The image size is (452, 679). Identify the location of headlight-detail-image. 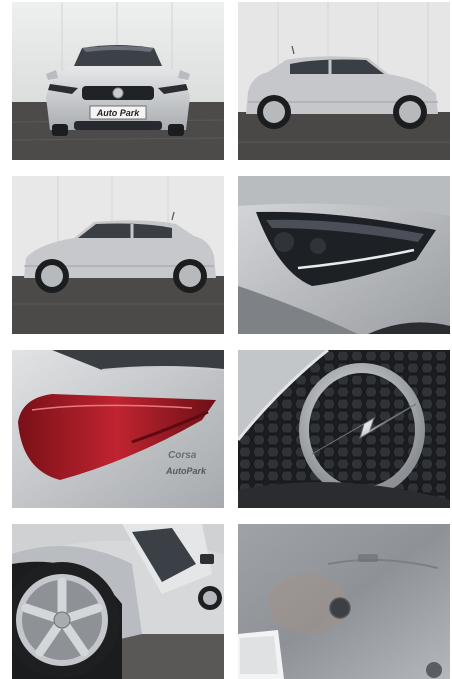
(344, 255).